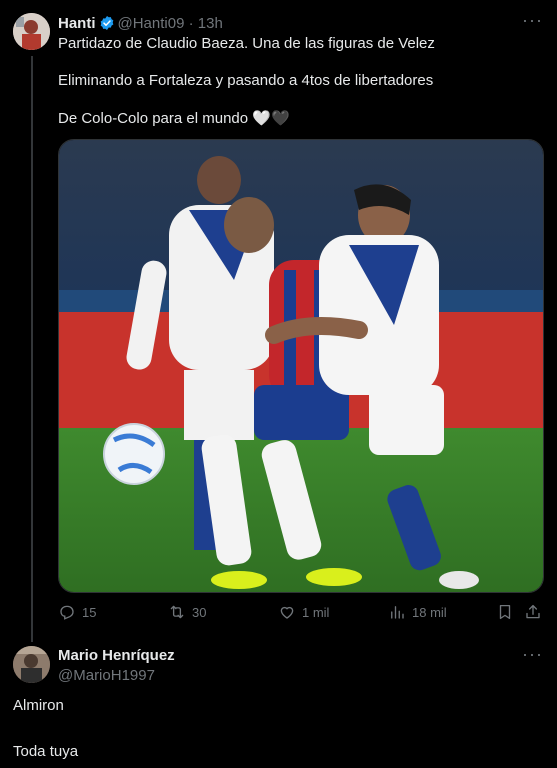 This screenshot has width=557, height=768. What do you see at coordinates (210, 23) in the screenshot?
I see `tweet-time: 13h` at bounding box center [210, 23].